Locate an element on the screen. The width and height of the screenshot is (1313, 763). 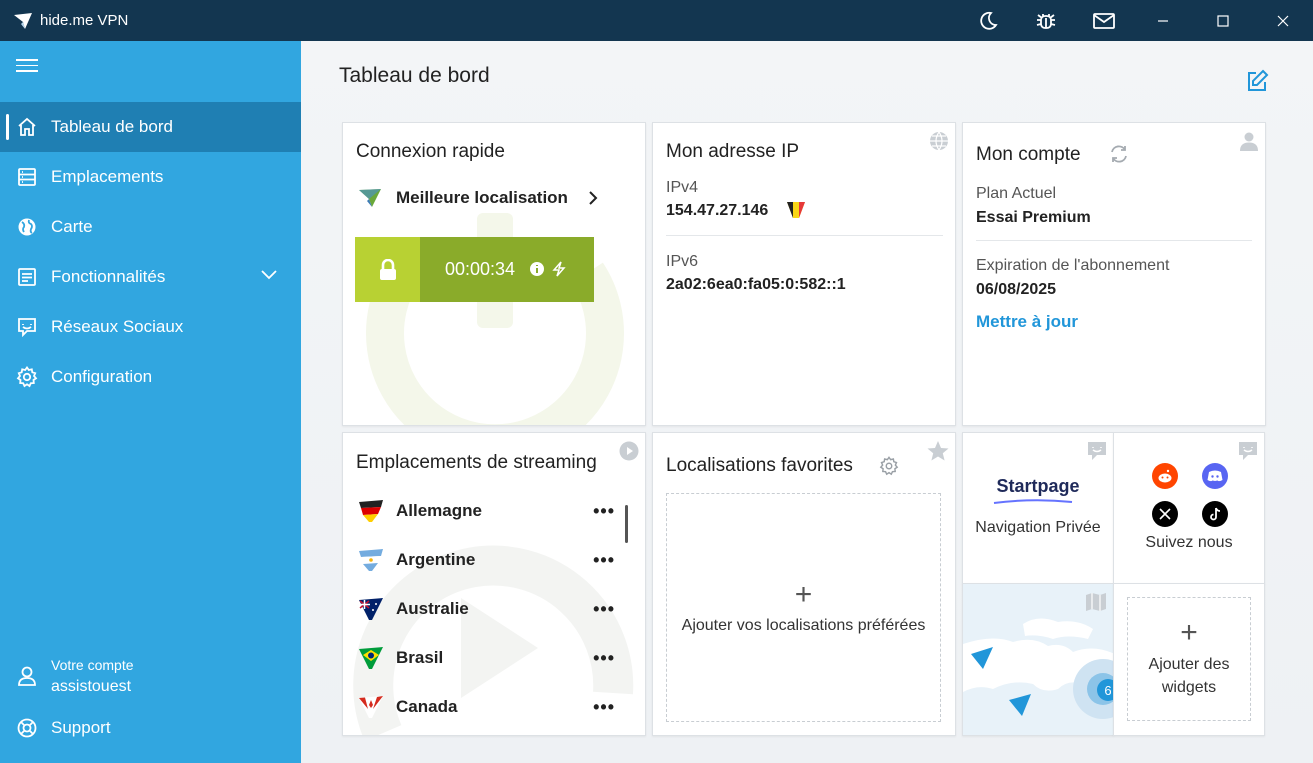
upgrade-link: Mettre à jour is located at coordinates (1027, 322).